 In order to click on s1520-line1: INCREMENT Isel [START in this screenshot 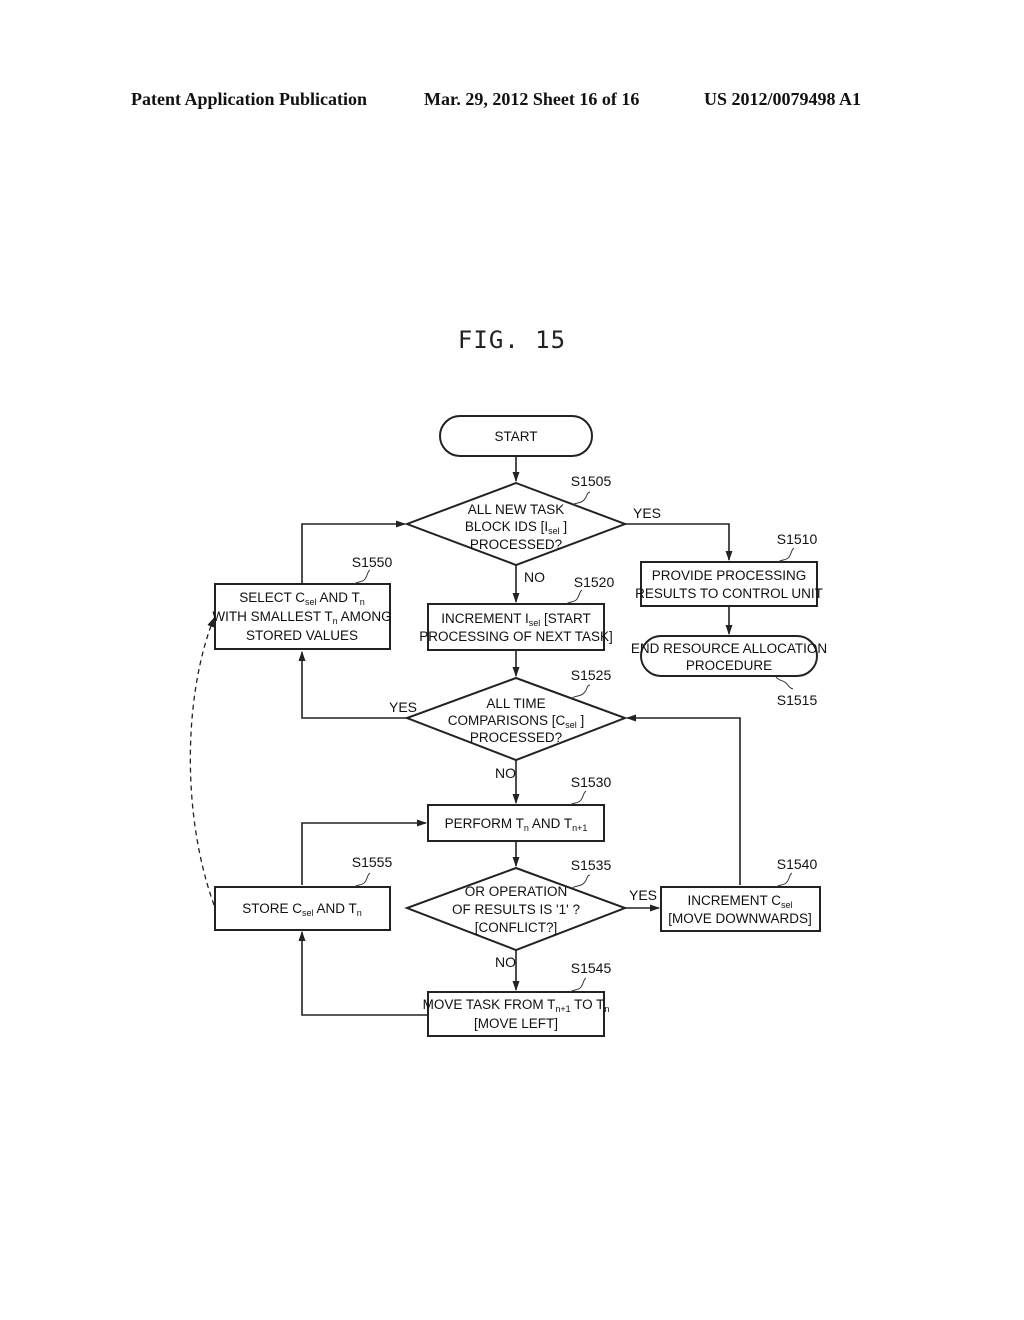, I will do `click(516, 619)`.